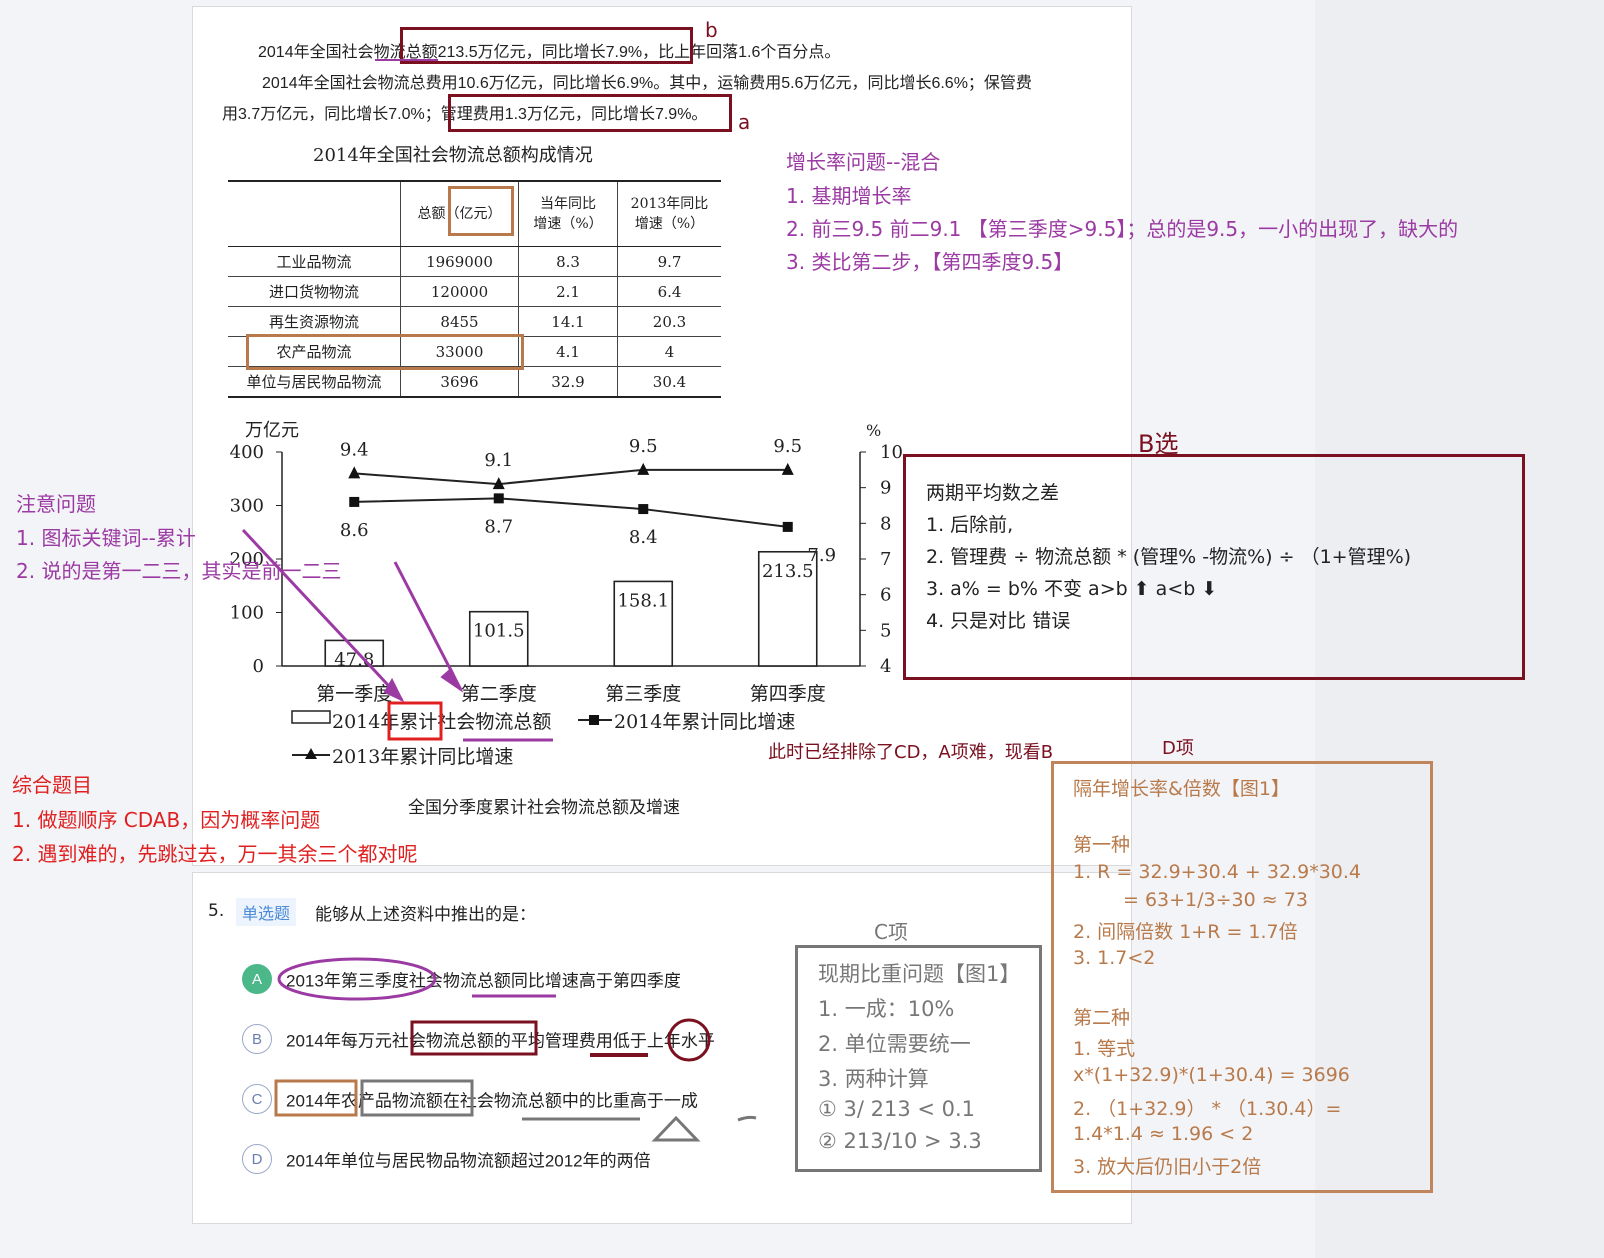  Describe the element at coordinates (1102, 1018) in the screenshot. I see `d-item-line: 第二种` at that location.